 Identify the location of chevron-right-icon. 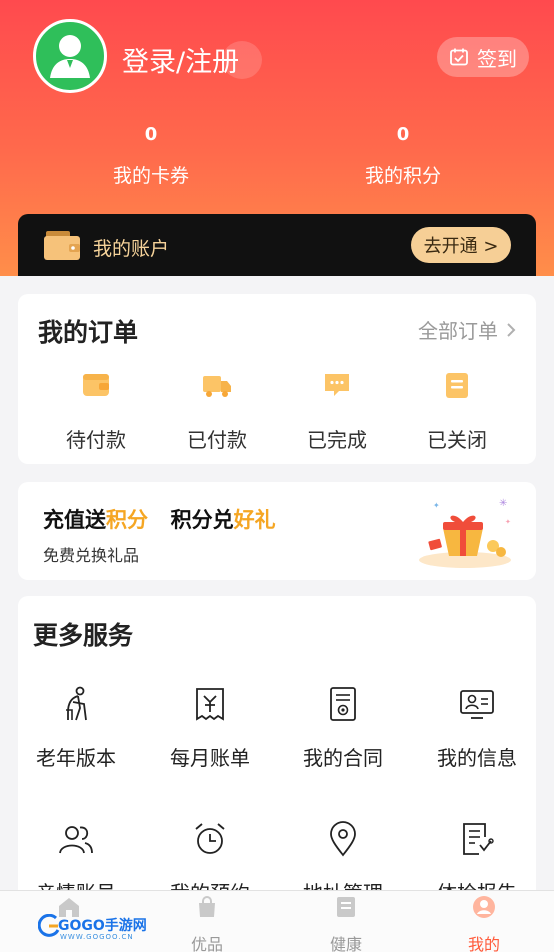
(511, 329).